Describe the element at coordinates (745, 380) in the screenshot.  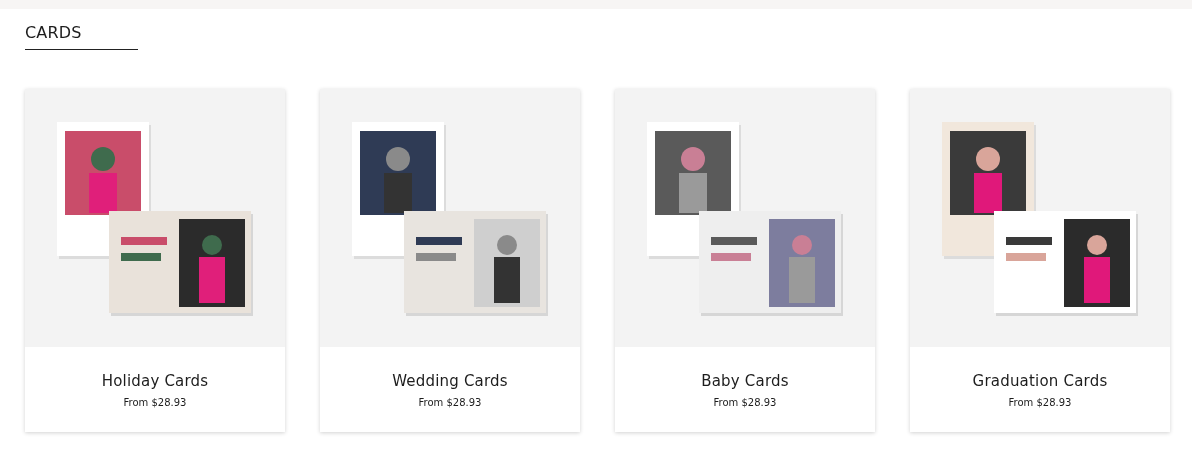
I see `product-name: Baby Cards` at that location.